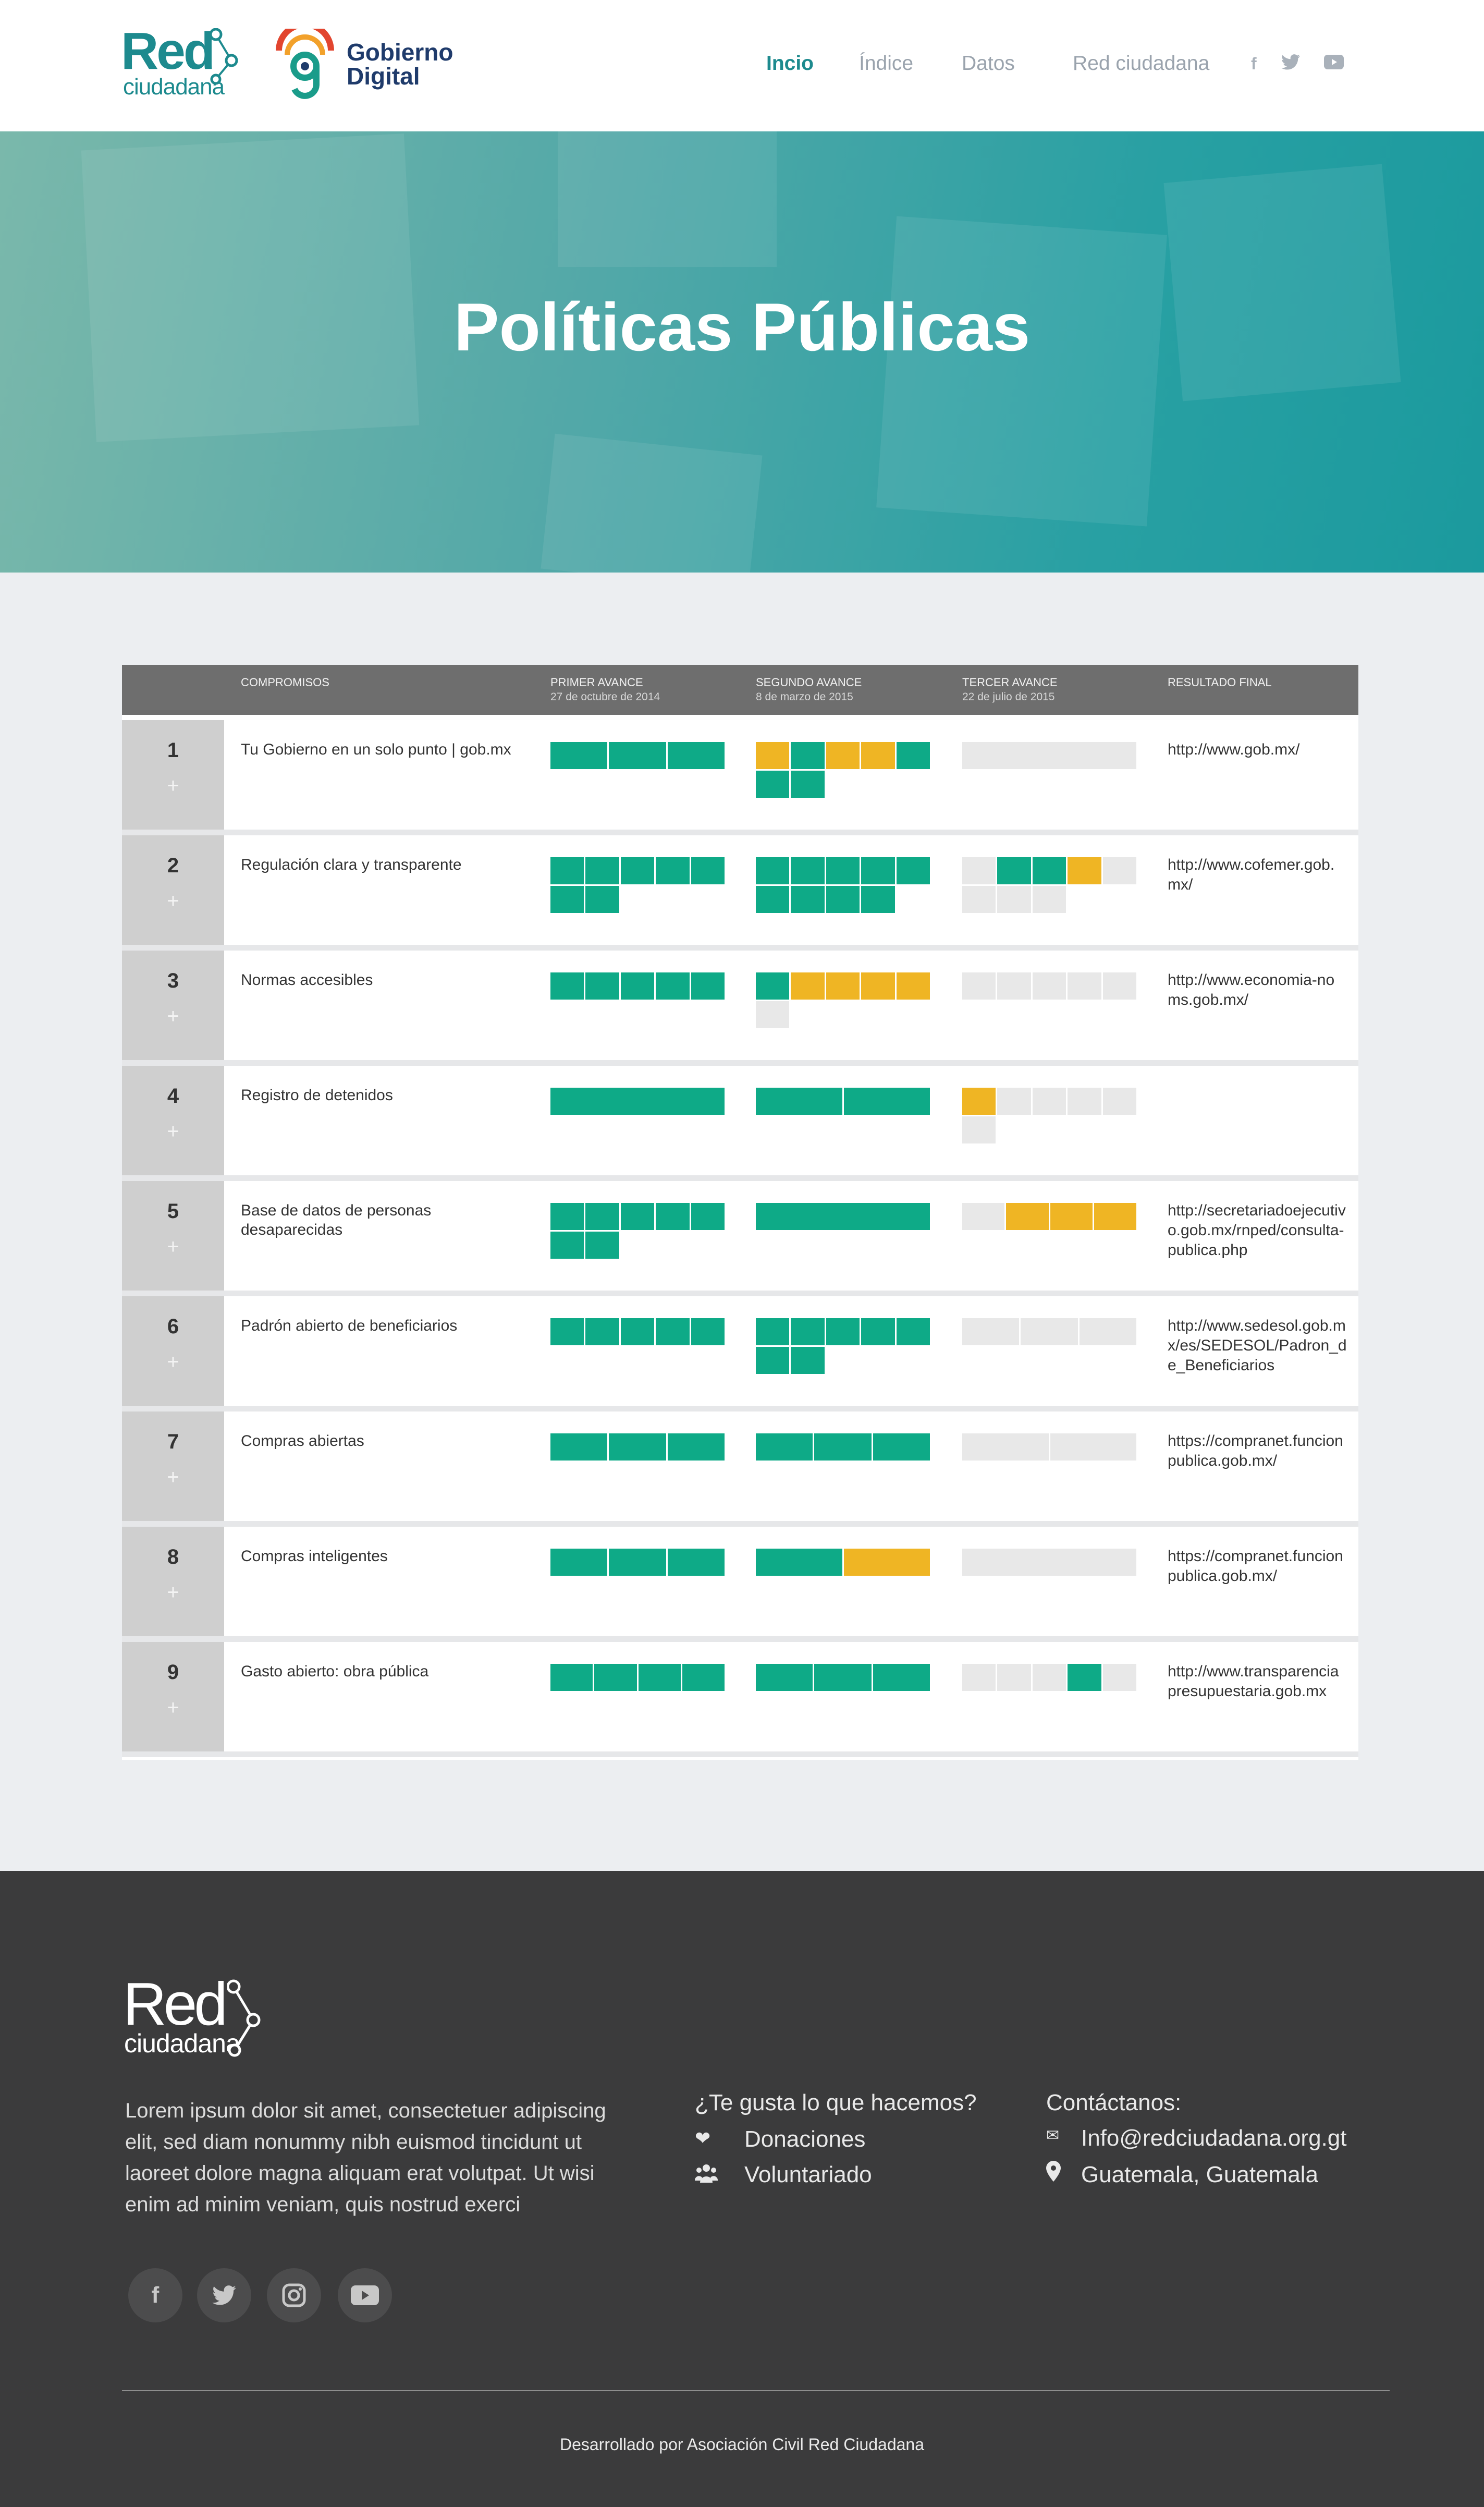  Describe the element at coordinates (886, 63) in the screenshot. I see `nav-item-indice: Índice` at that location.